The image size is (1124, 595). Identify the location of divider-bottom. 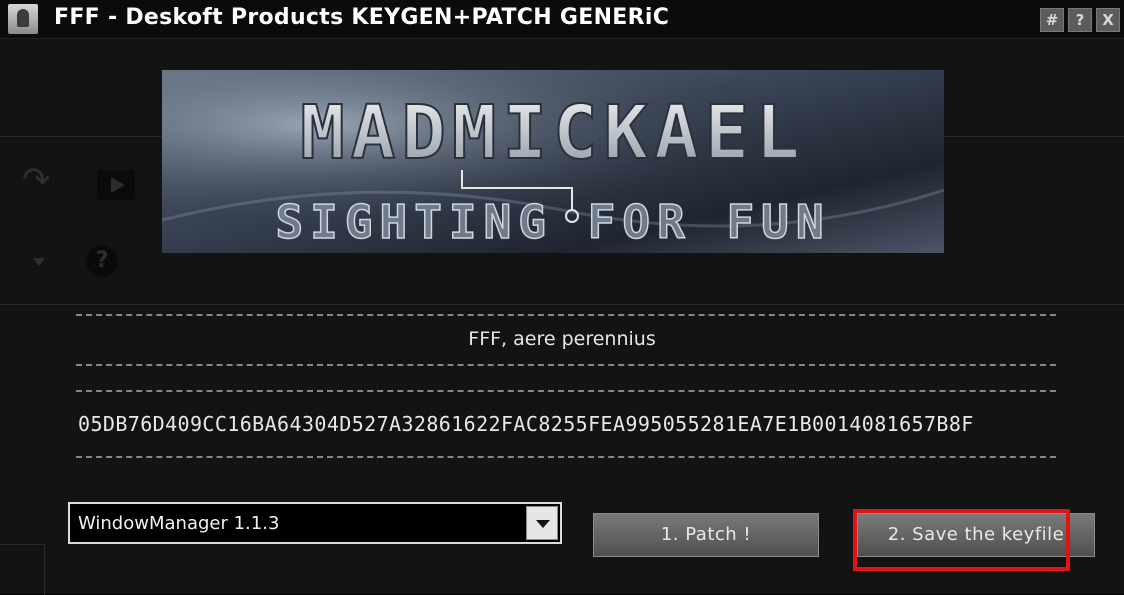
(566, 457).